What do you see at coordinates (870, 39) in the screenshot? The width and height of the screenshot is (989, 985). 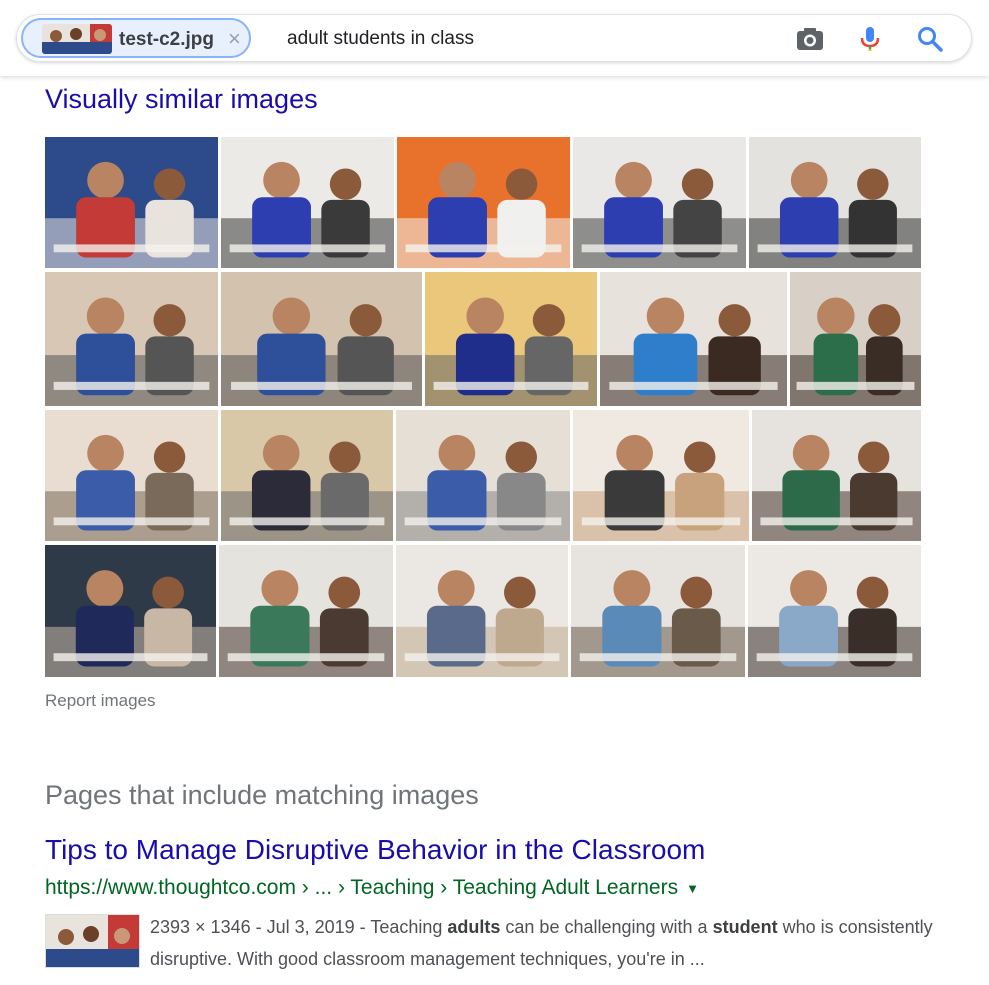 I see `microphone-icon` at bounding box center [870, 39].